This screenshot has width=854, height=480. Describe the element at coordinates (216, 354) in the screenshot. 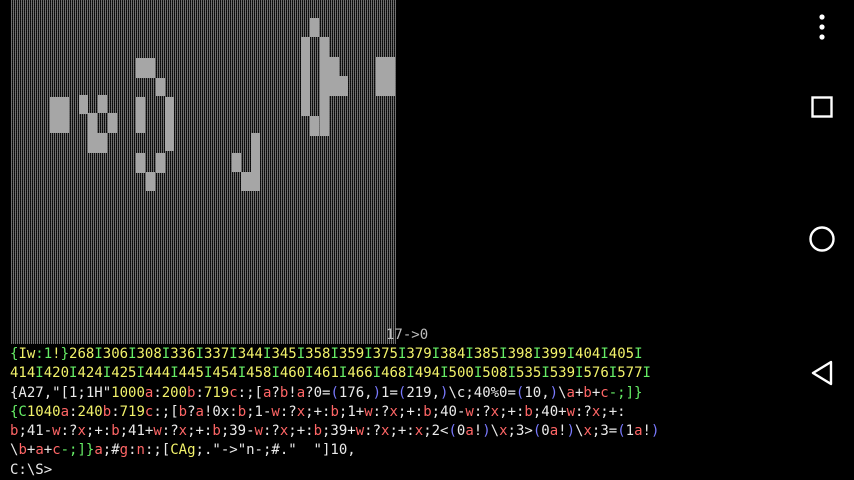

I see `terminal-token: 337` at that location.